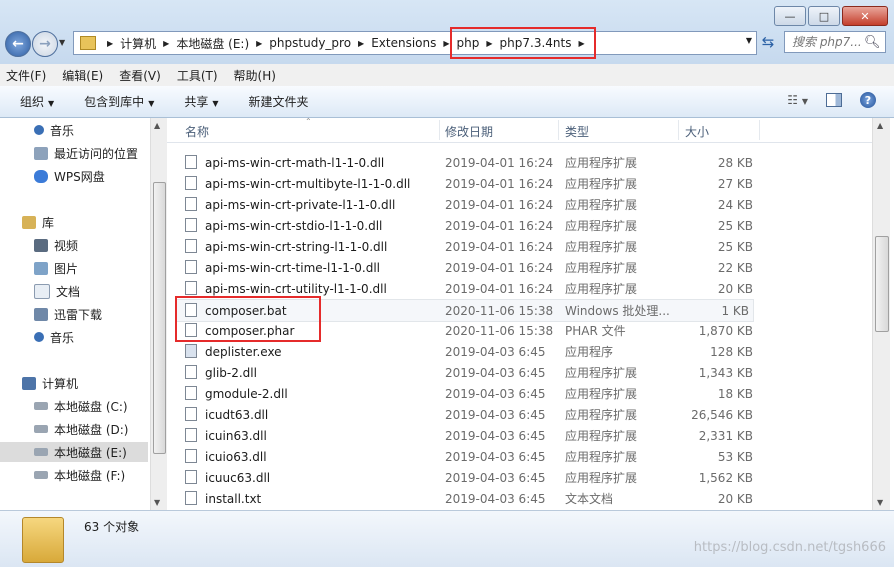  I want to click on menu-bar: 文件(F) 编辑(E) 查看(V) 工具(T) 帮助(H), so click(447, 75).